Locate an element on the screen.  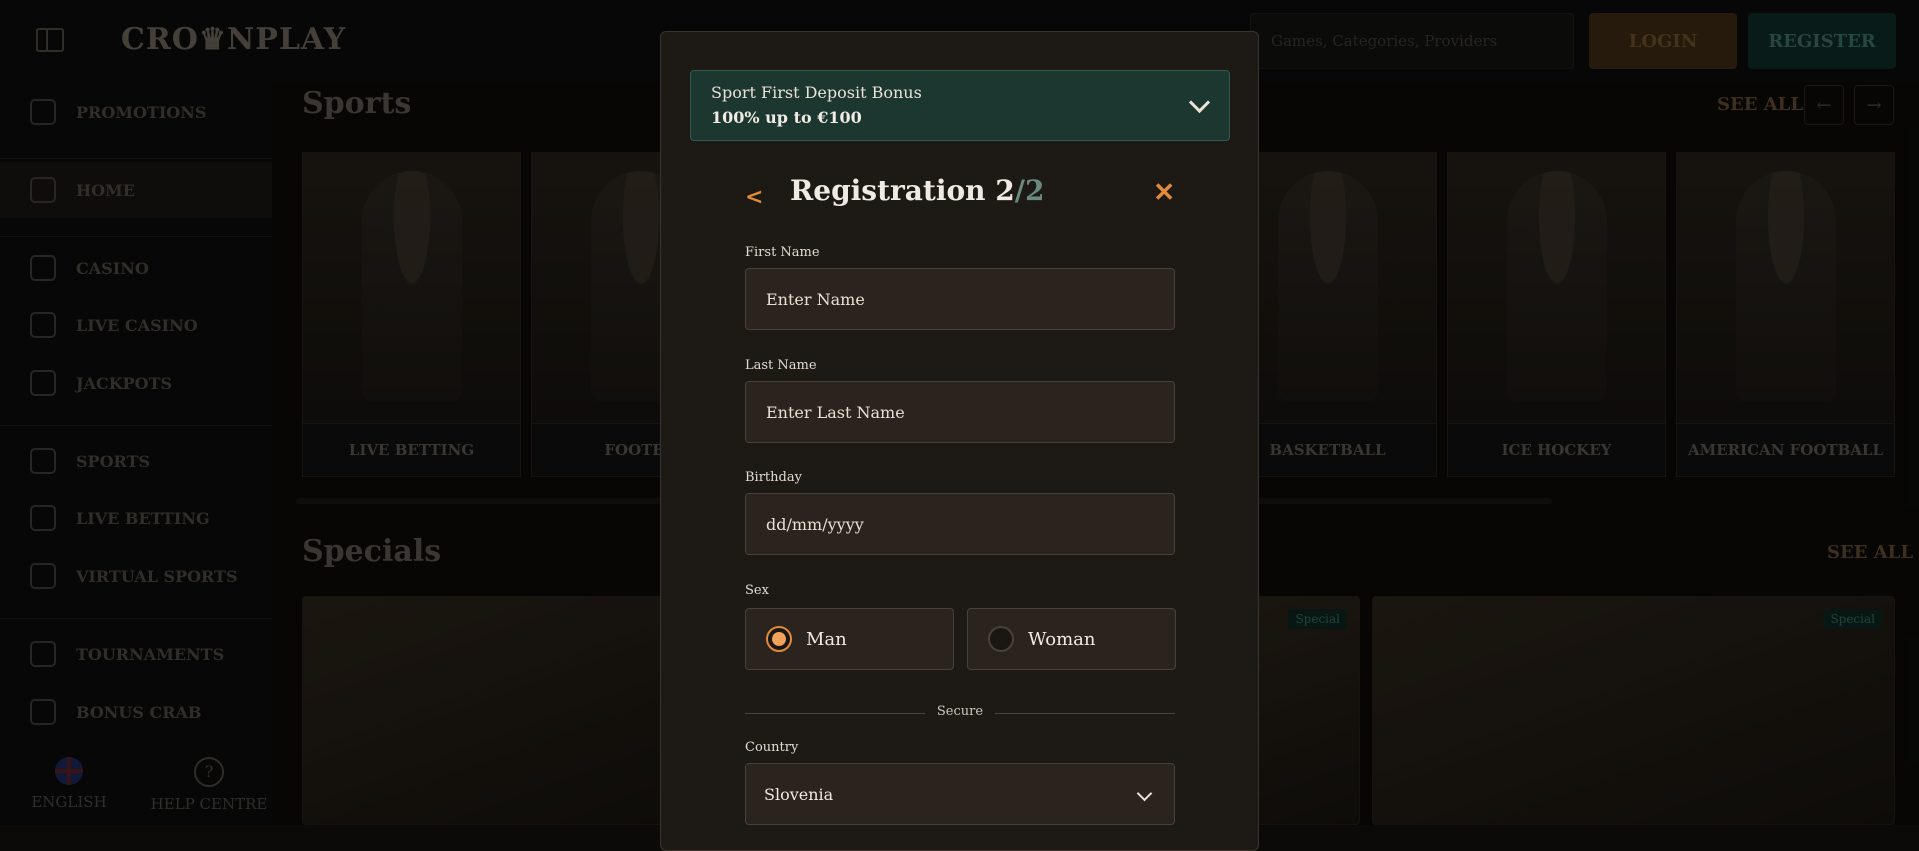
chevron-down-icon is located at coordinates (1144, 793).